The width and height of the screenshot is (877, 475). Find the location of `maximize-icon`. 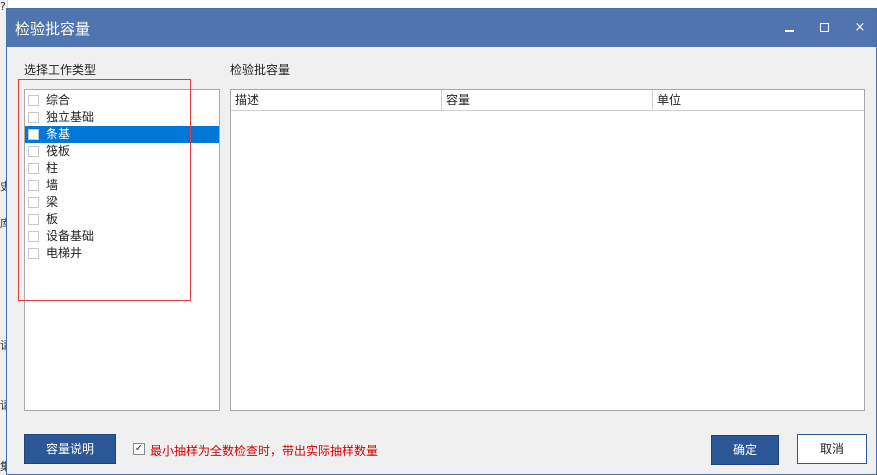

maximize-icon is located at coordinates (824, 27).